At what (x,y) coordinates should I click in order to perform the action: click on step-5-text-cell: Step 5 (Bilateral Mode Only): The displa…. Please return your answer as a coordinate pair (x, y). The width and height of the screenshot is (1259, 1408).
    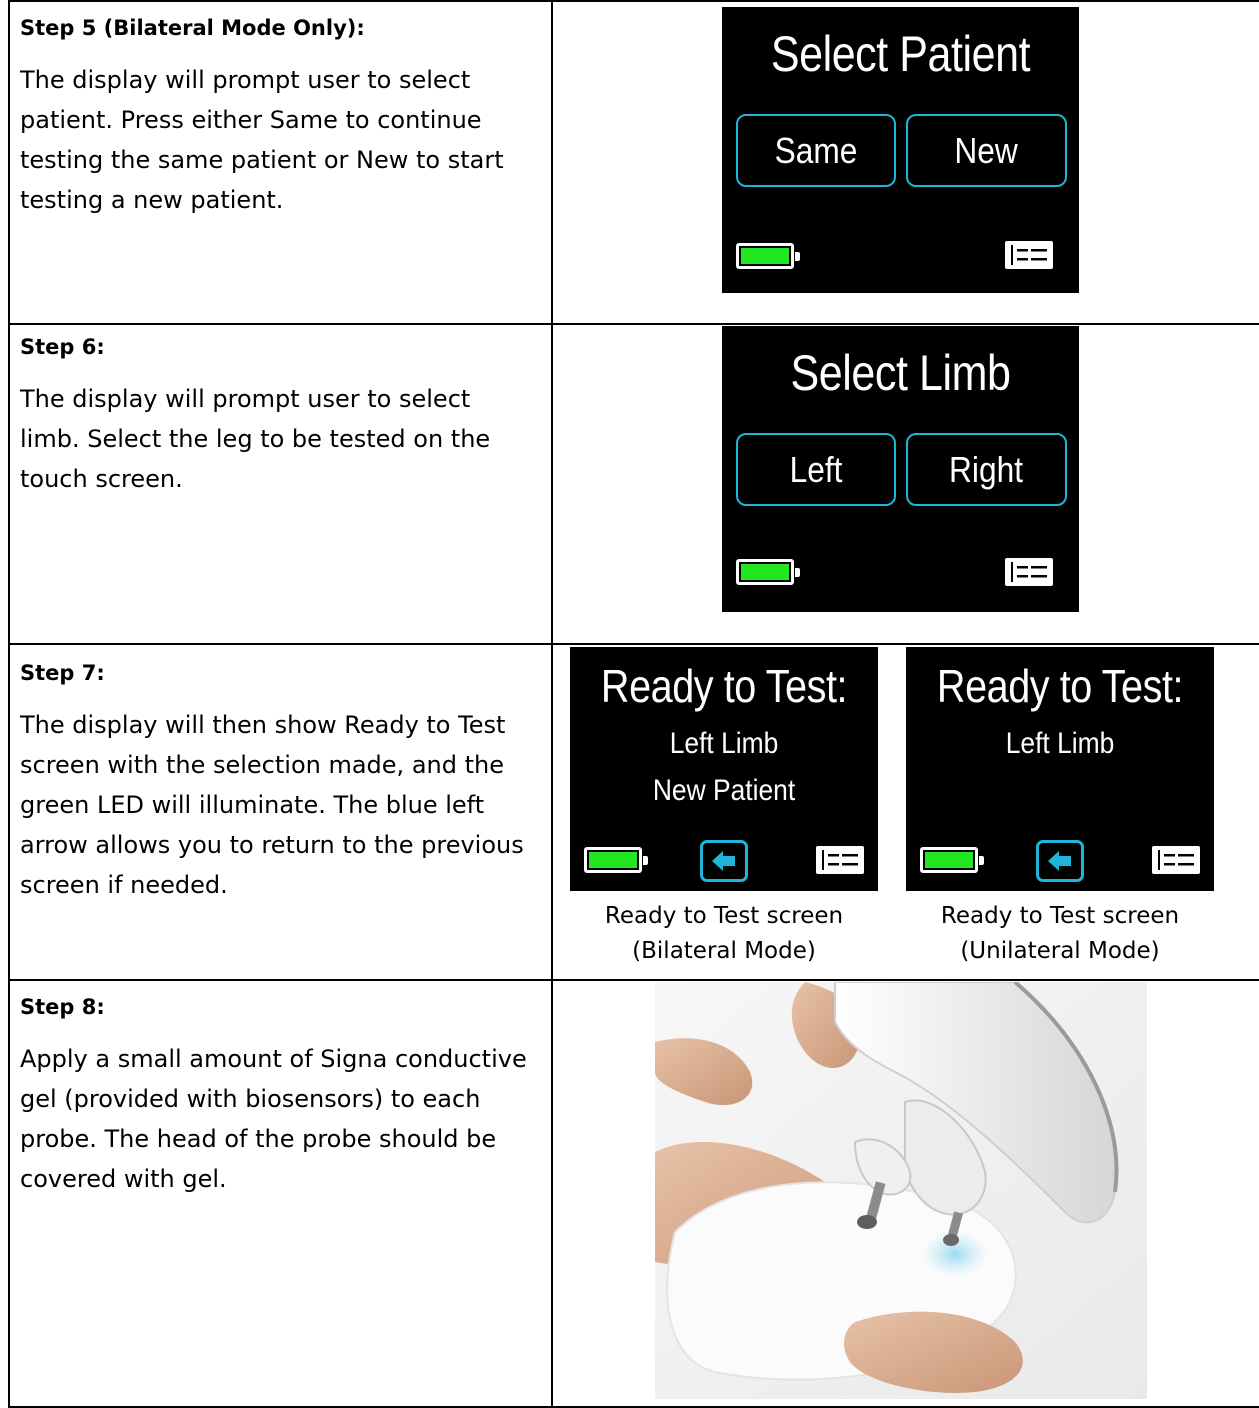
    Looking at the image, I should click on (275, 117).